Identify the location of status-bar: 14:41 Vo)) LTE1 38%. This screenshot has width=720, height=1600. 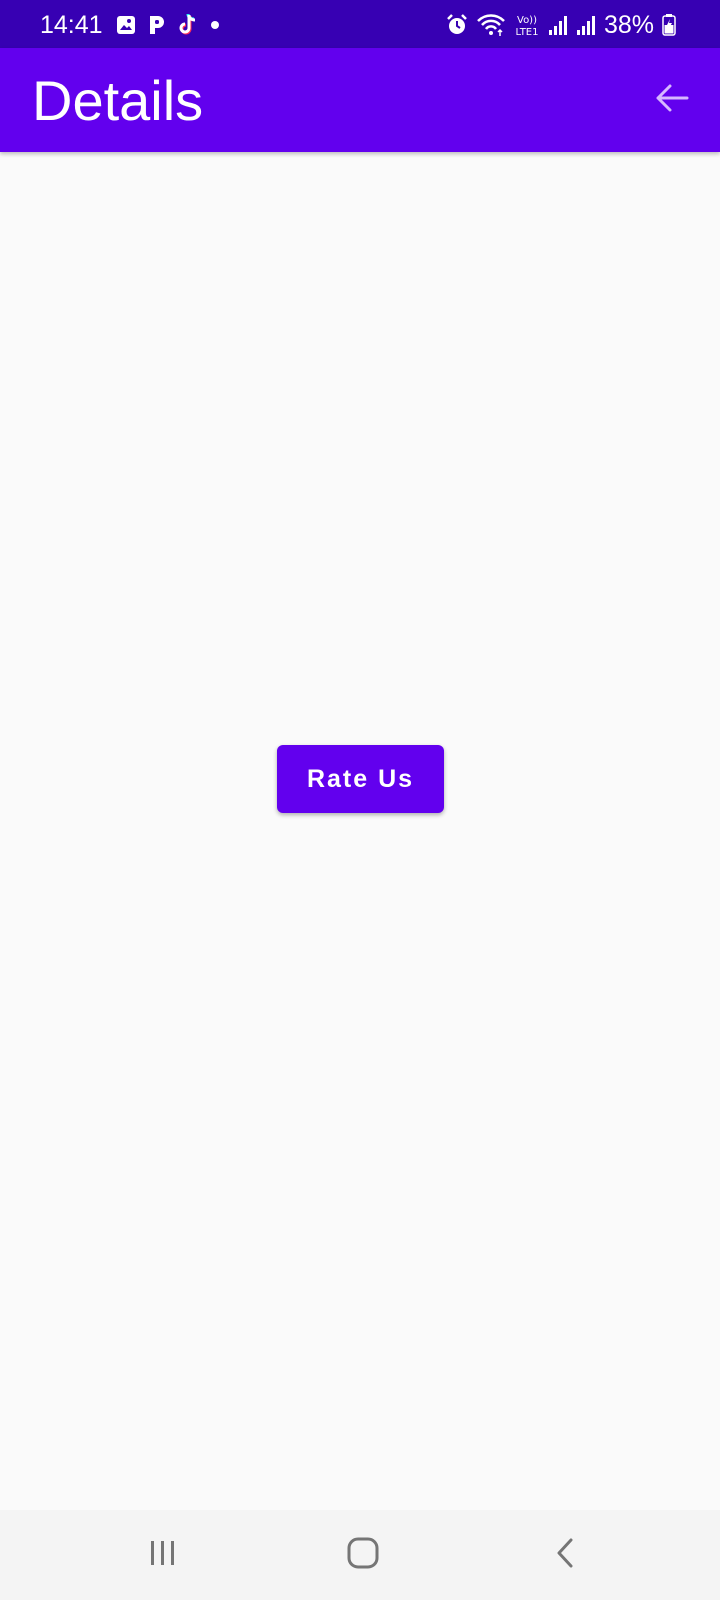
(360, 24).